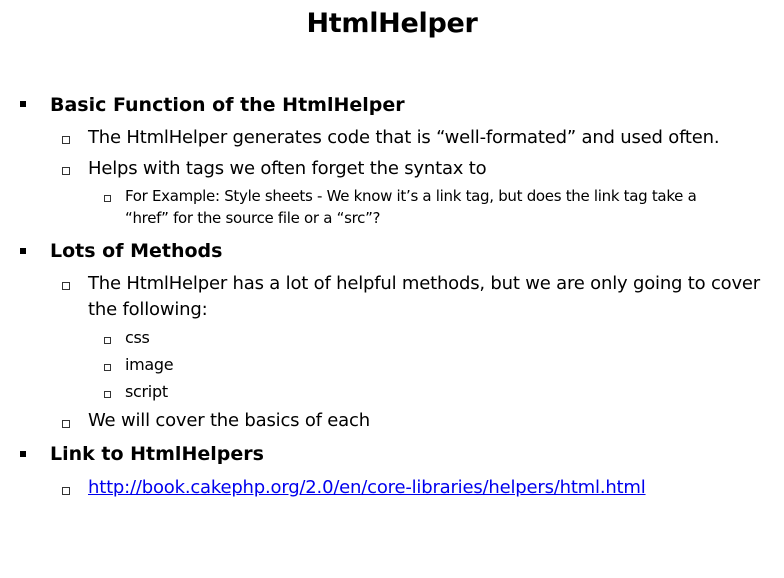 The height and width of the screenshot is (578, 784). I want to click on slide-title: HtmlHelper, so click(392, 23).